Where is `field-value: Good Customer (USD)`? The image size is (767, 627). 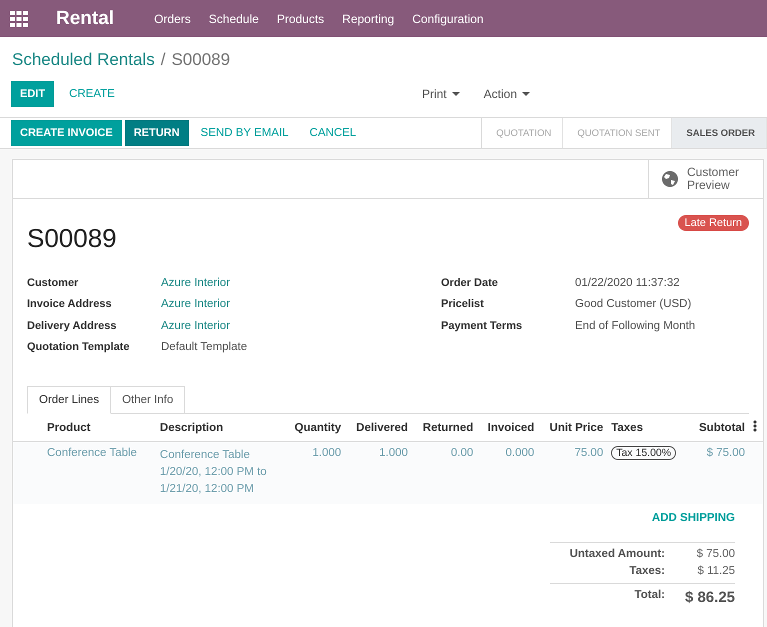 field-value: Good Customer (USD) is located at coordinates (633, 304).